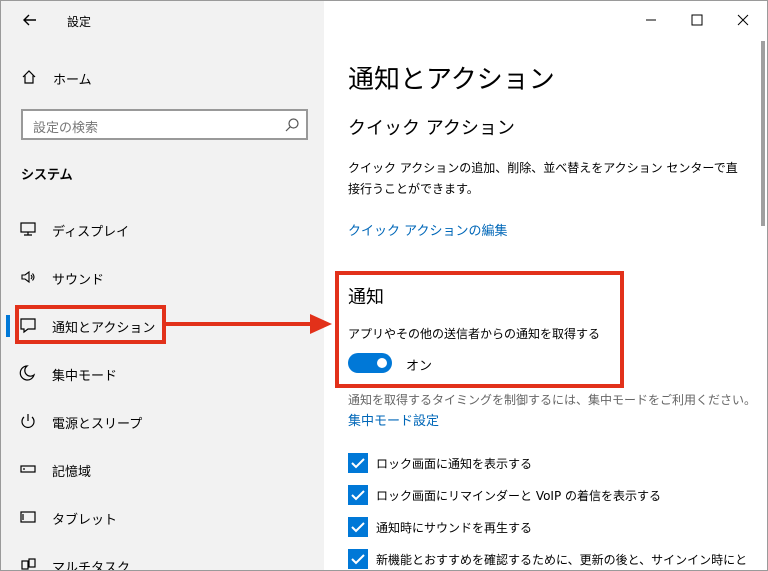 The height and width of the screenshot is (571, 768). What do you see at coordinates (90, 324) in the screenshot?
I see `sidebar-highlight-box` at bounding box center [90, 324].